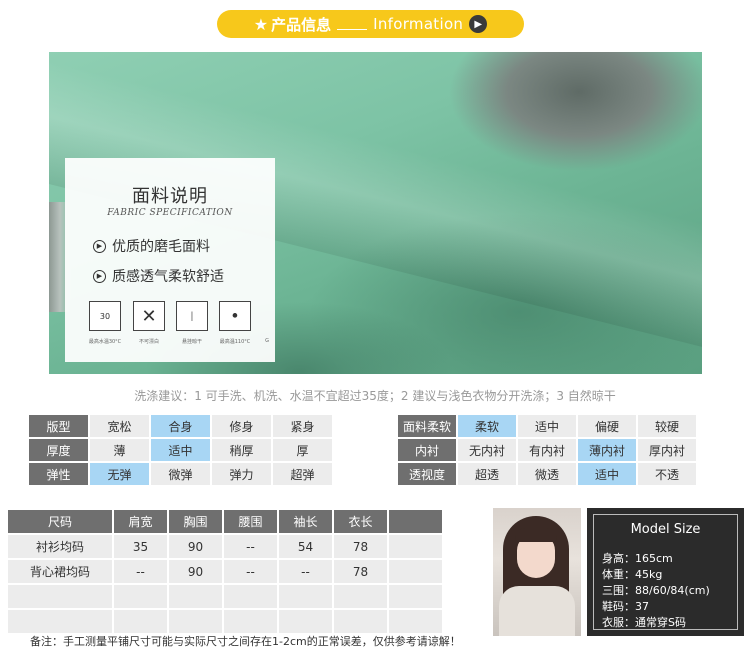 This screenshot has height=658, width=750. What do you see at coordinates (170, 196) in the screenshot?
I see `fabric-title: 面料说明` at bounding box center [170, 196].